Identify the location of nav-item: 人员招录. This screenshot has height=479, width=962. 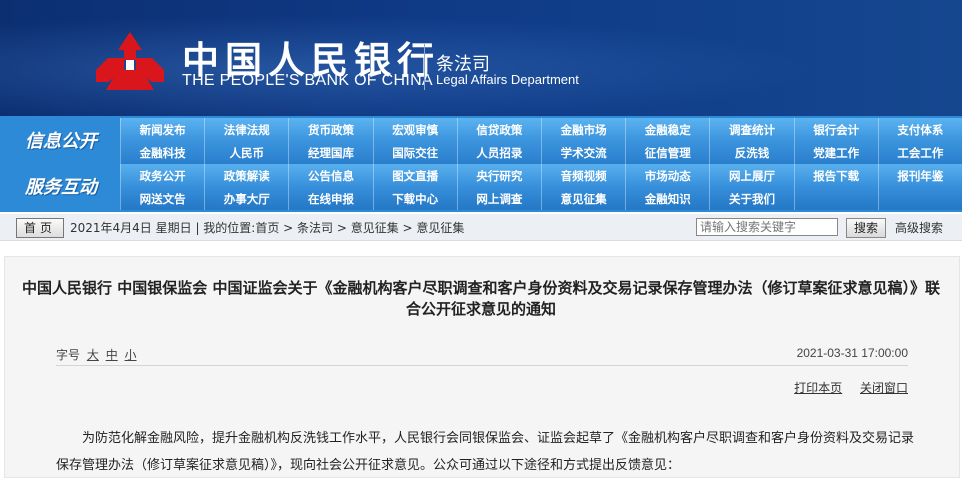
(498, 152).